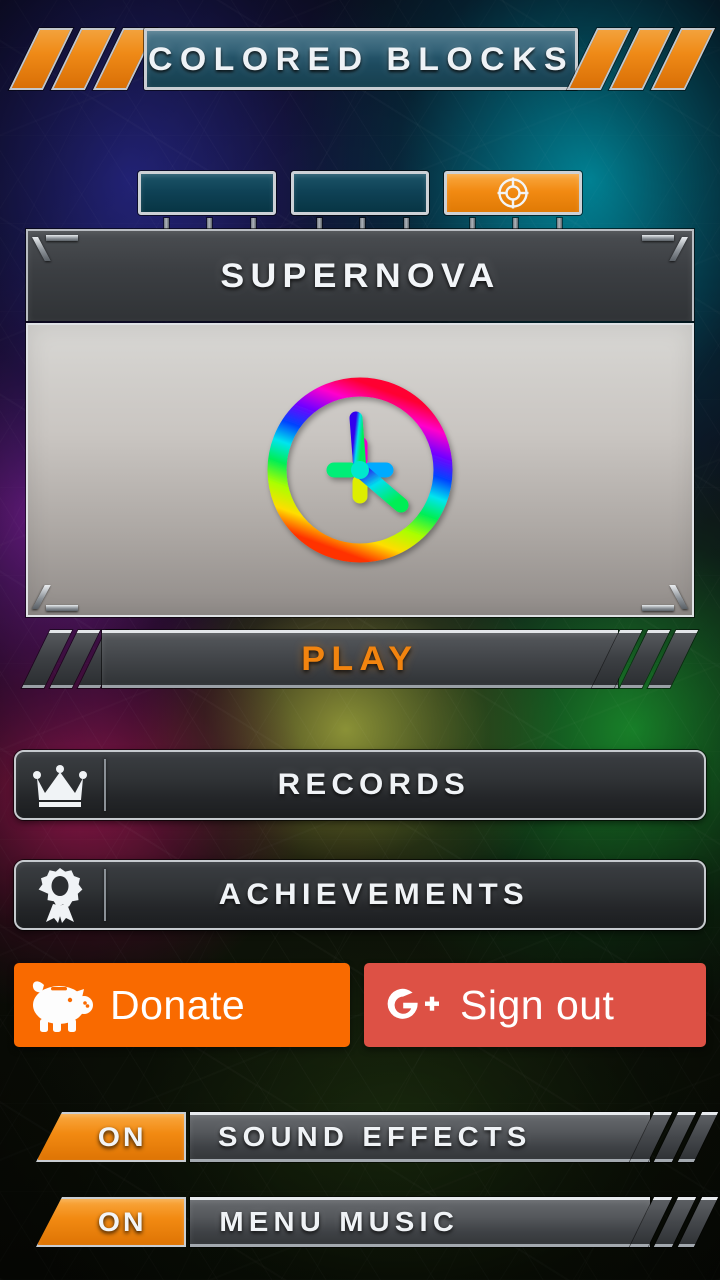  I want to click on signout-button: Sign out, so click(535, 1005).